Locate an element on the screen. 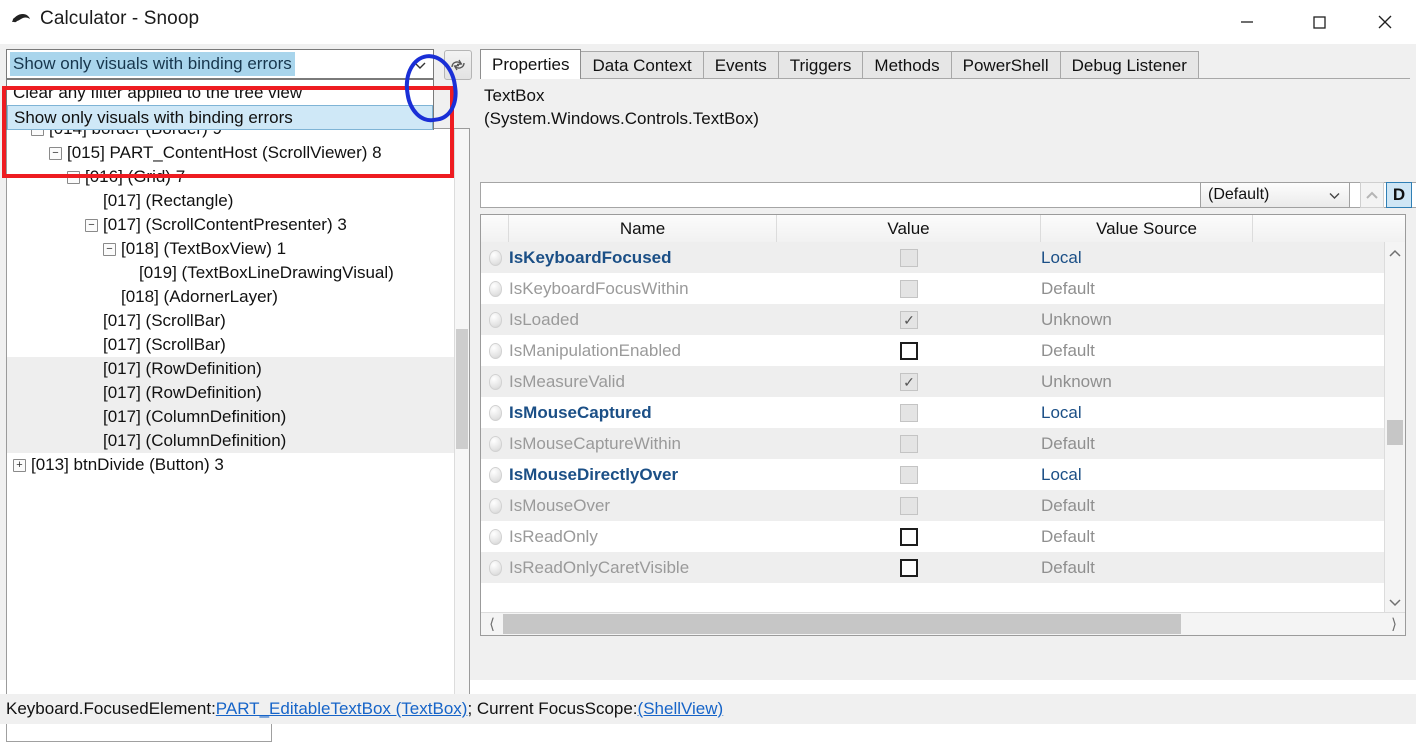  grid-hscroll-thumb is located at coordinates (842, 624).